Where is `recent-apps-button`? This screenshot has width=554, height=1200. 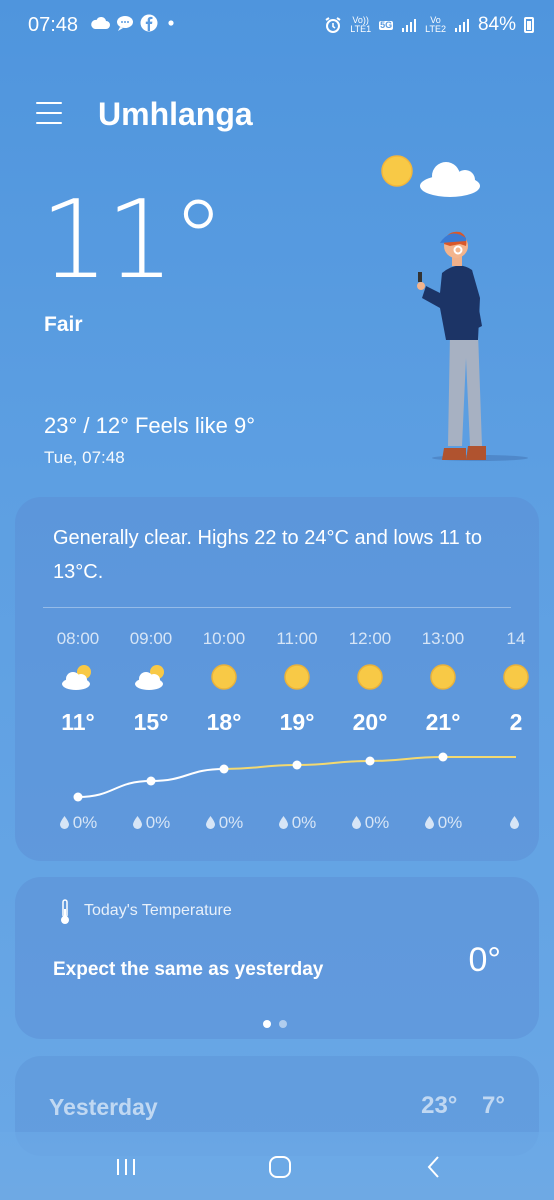
recent-apps-button is located at coordinates (126, 1167).